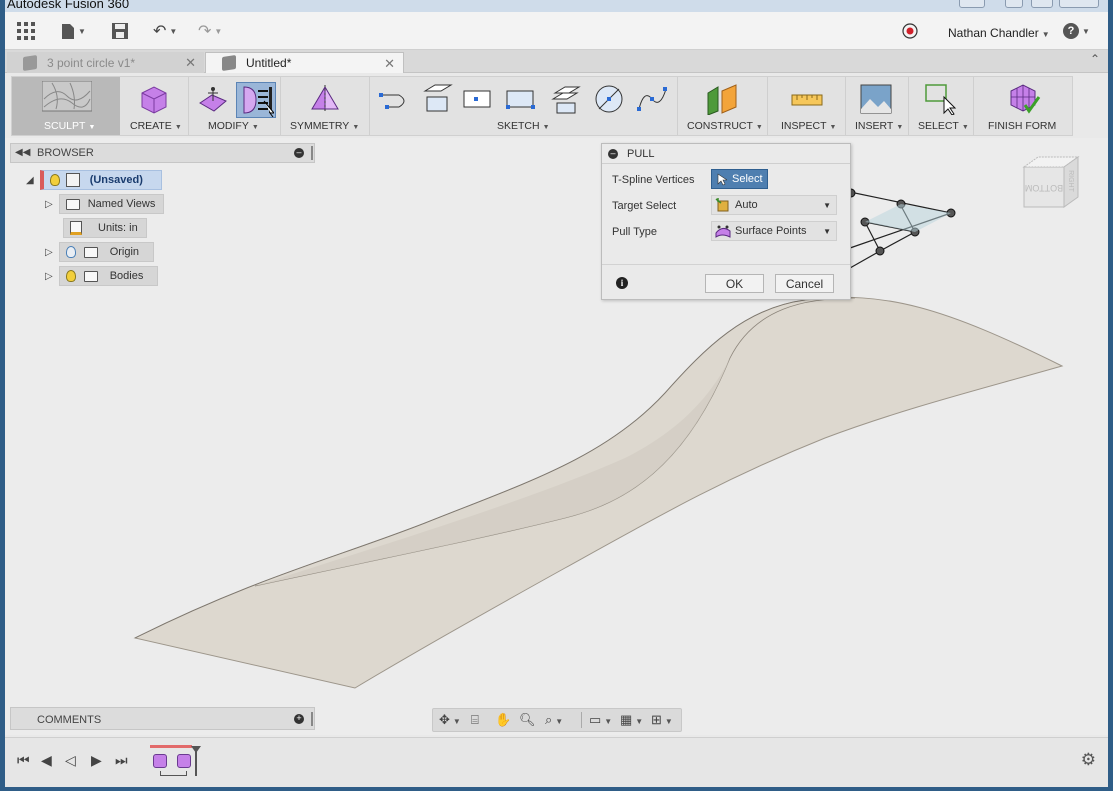  I want to click on insert-menu: INSERT ▼, so click(878, 106).